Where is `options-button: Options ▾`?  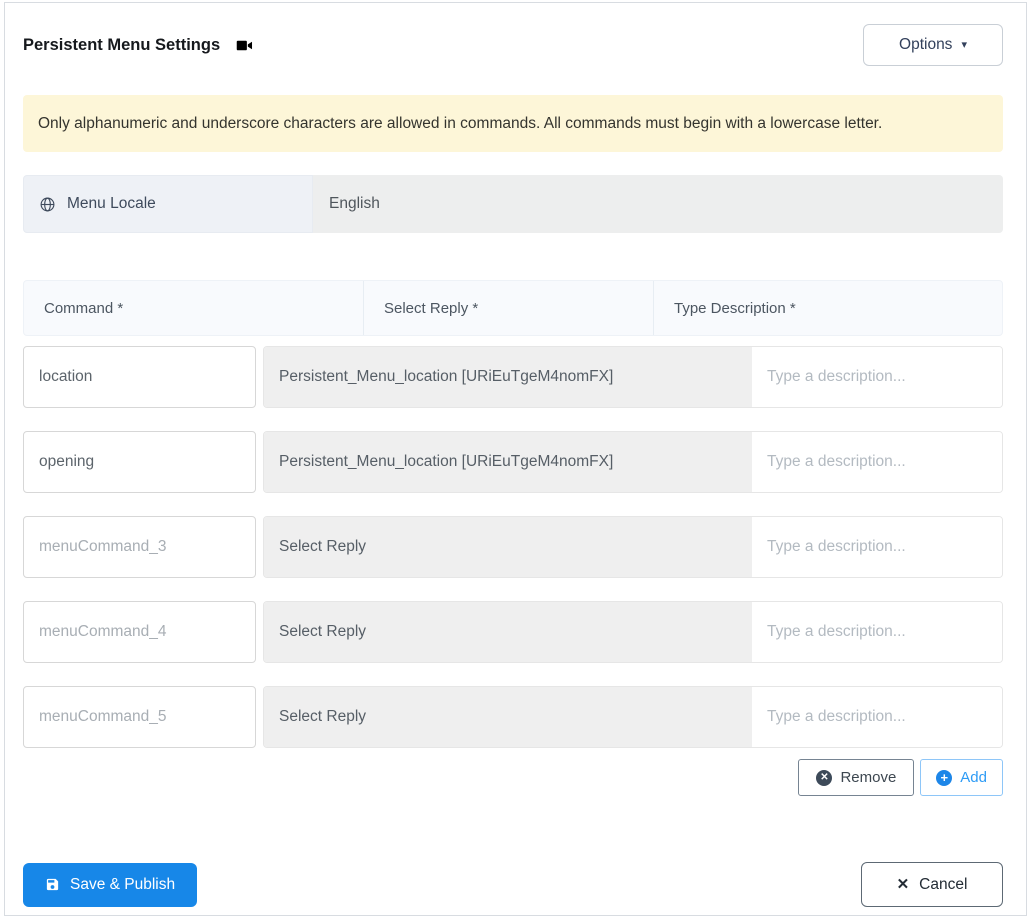 options-button: Options ▾ is located at coordinates (933, 45).